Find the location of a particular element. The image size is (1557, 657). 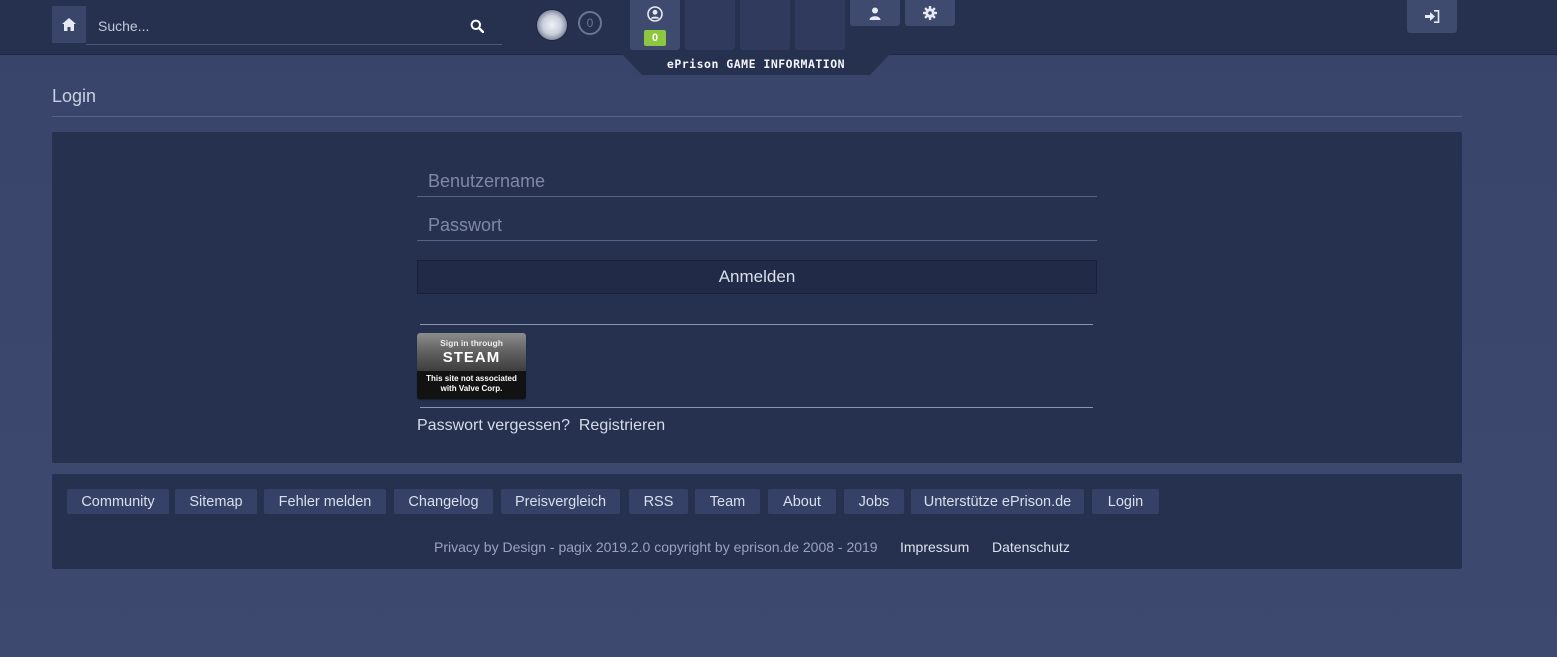

account-links: Passwort vergessen? Registrieren is located at coordinates (541, 426).